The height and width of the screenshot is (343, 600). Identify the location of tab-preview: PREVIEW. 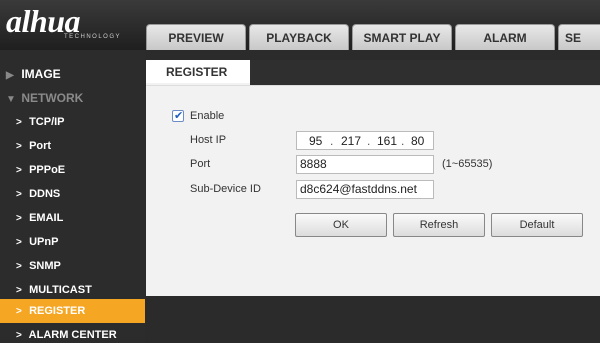
(196, 37).